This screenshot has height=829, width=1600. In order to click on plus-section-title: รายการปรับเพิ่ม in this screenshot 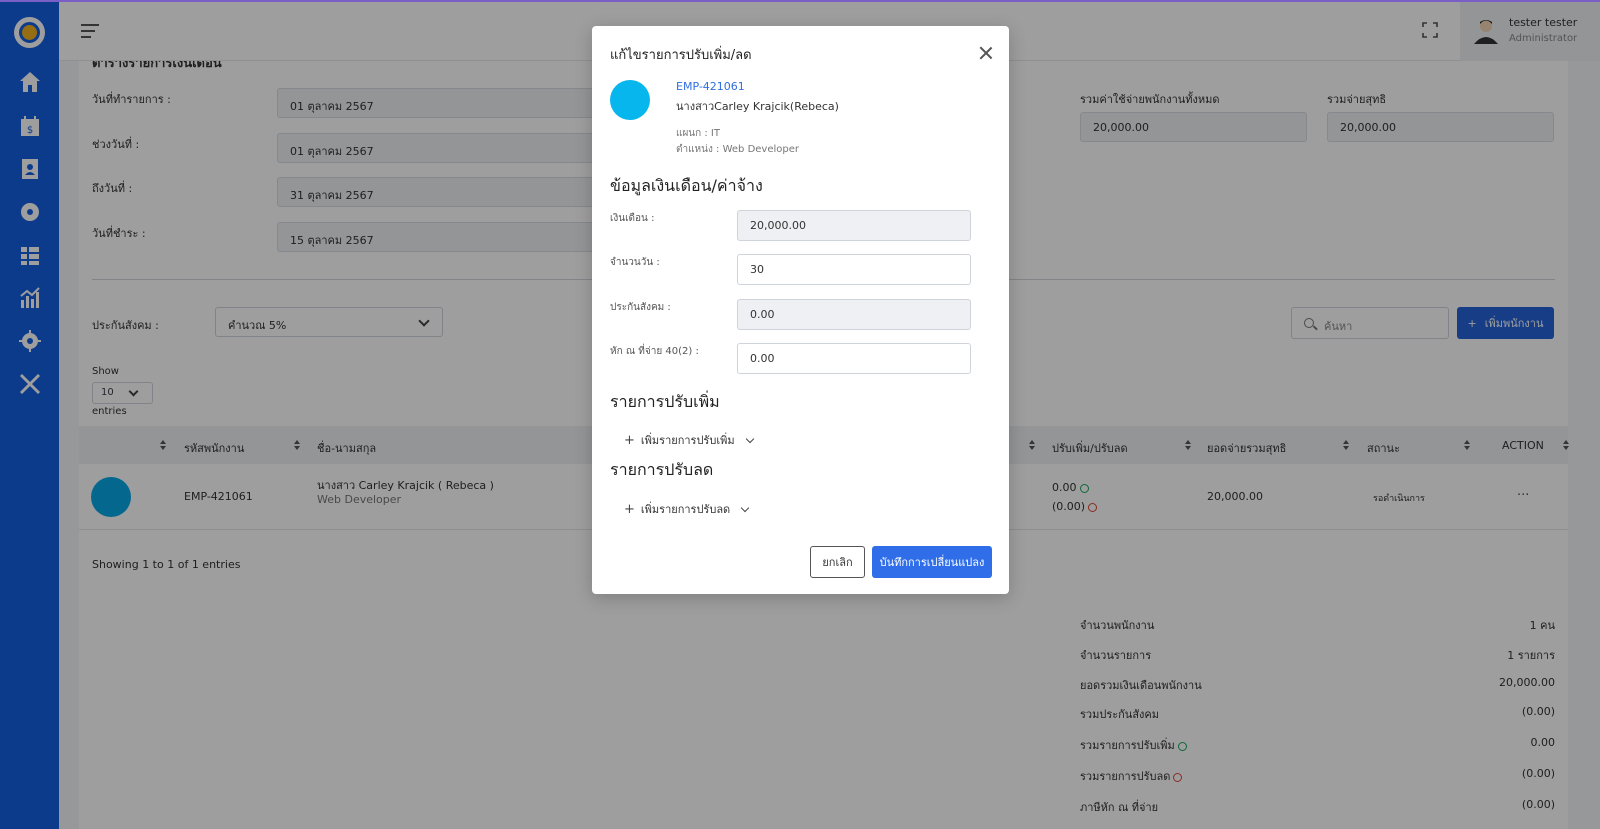, I will do `click(665, 401)`.